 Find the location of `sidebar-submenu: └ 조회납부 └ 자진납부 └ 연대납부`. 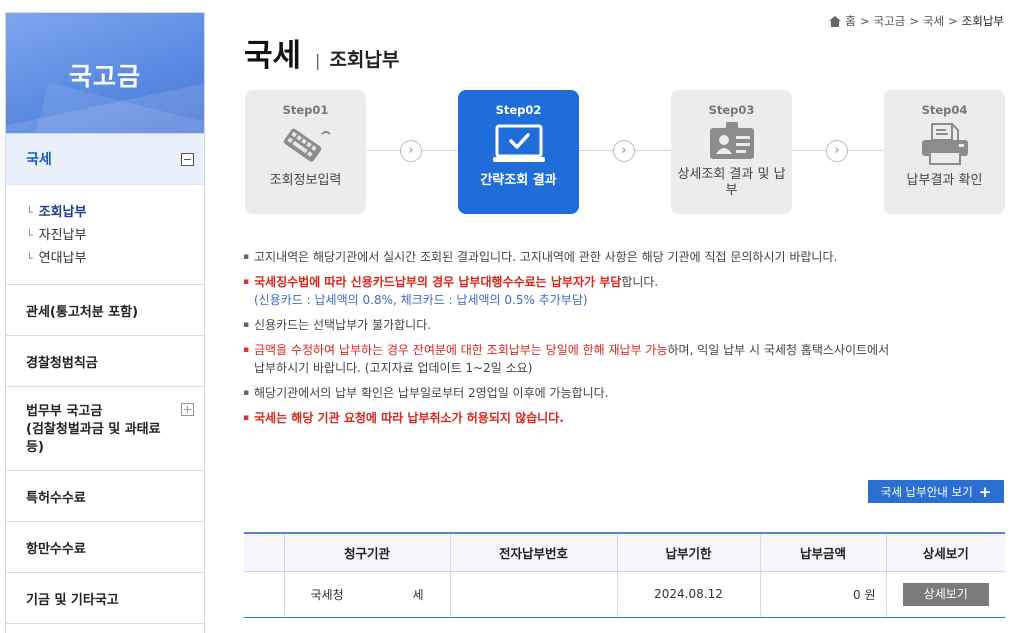

sidebar-submenu: └ 조회납부 └ 자진납부 └ 연대납부 is located at coordinates (105, 235).